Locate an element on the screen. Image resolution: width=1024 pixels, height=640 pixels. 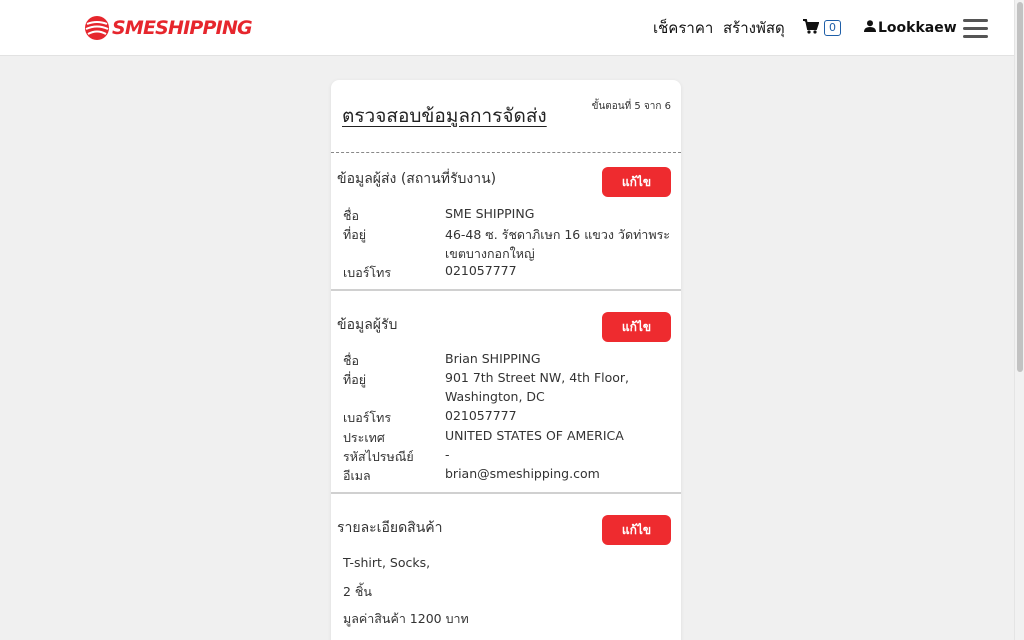
receiver-name-label: ชื่อ is located at coordinates (351, 360).